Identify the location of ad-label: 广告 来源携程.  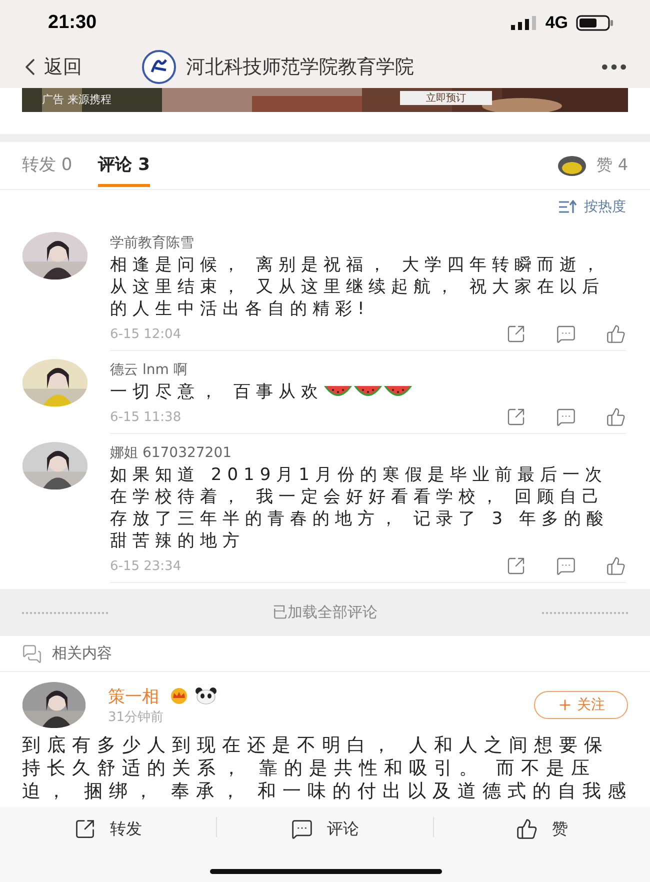
(77, 99).